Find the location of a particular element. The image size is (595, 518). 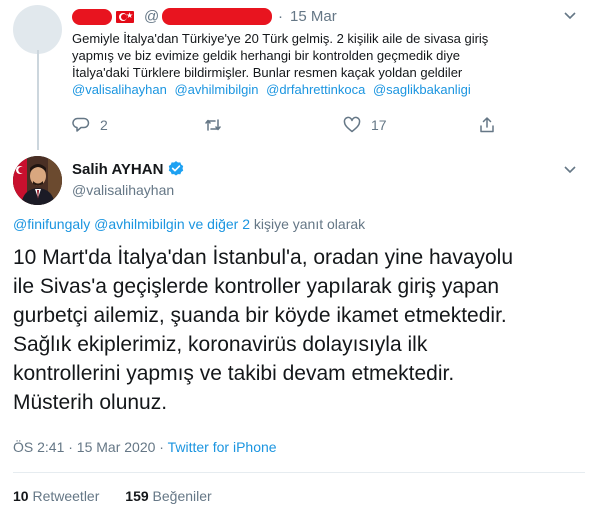

tweet-text-line: Müsterih olunuz. is located at coordinates (90, 402).